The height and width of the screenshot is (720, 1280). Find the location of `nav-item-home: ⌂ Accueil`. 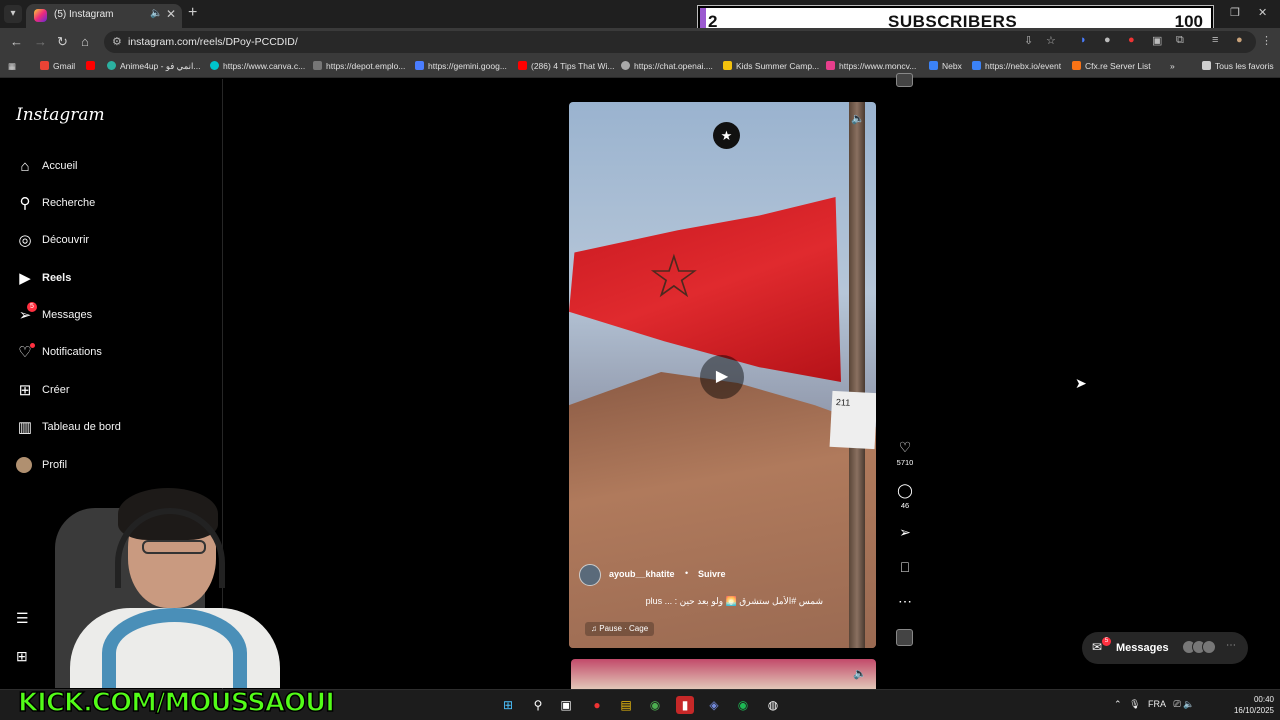

nav-item-home: ⌂ Accueil is located at coordinates (111, 168).